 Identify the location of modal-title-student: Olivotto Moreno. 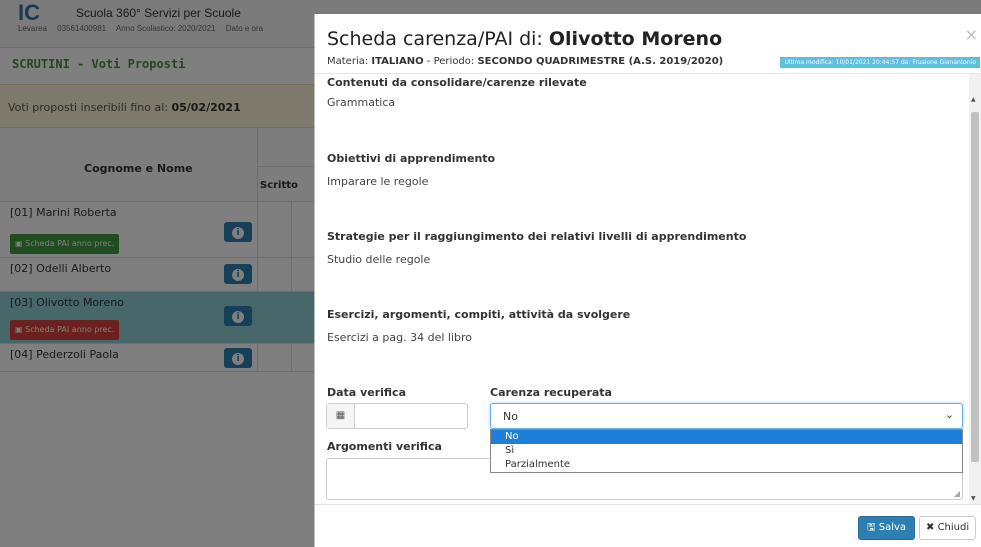
(635, 39).